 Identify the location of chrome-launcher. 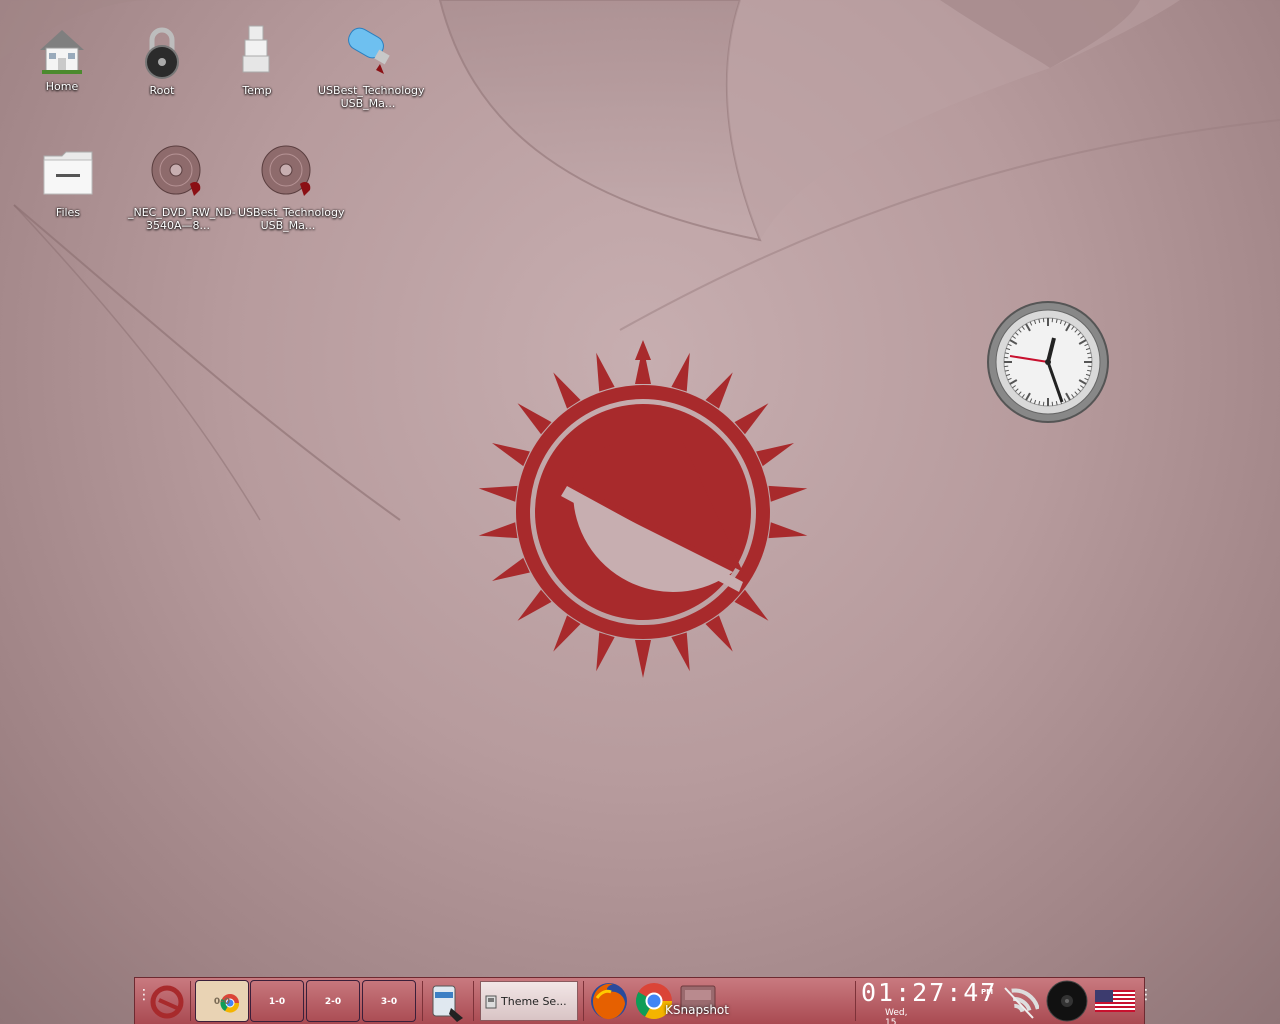
(654, 1001).